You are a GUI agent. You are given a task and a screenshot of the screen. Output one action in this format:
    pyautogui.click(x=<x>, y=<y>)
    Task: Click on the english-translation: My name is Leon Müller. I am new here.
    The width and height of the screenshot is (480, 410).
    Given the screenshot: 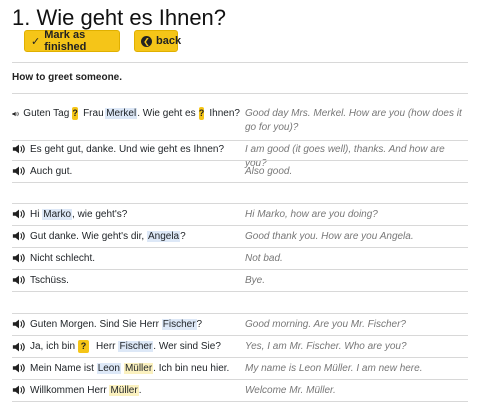 What is the action you would take?
    pyautogui.click(x=334, y=368)
    